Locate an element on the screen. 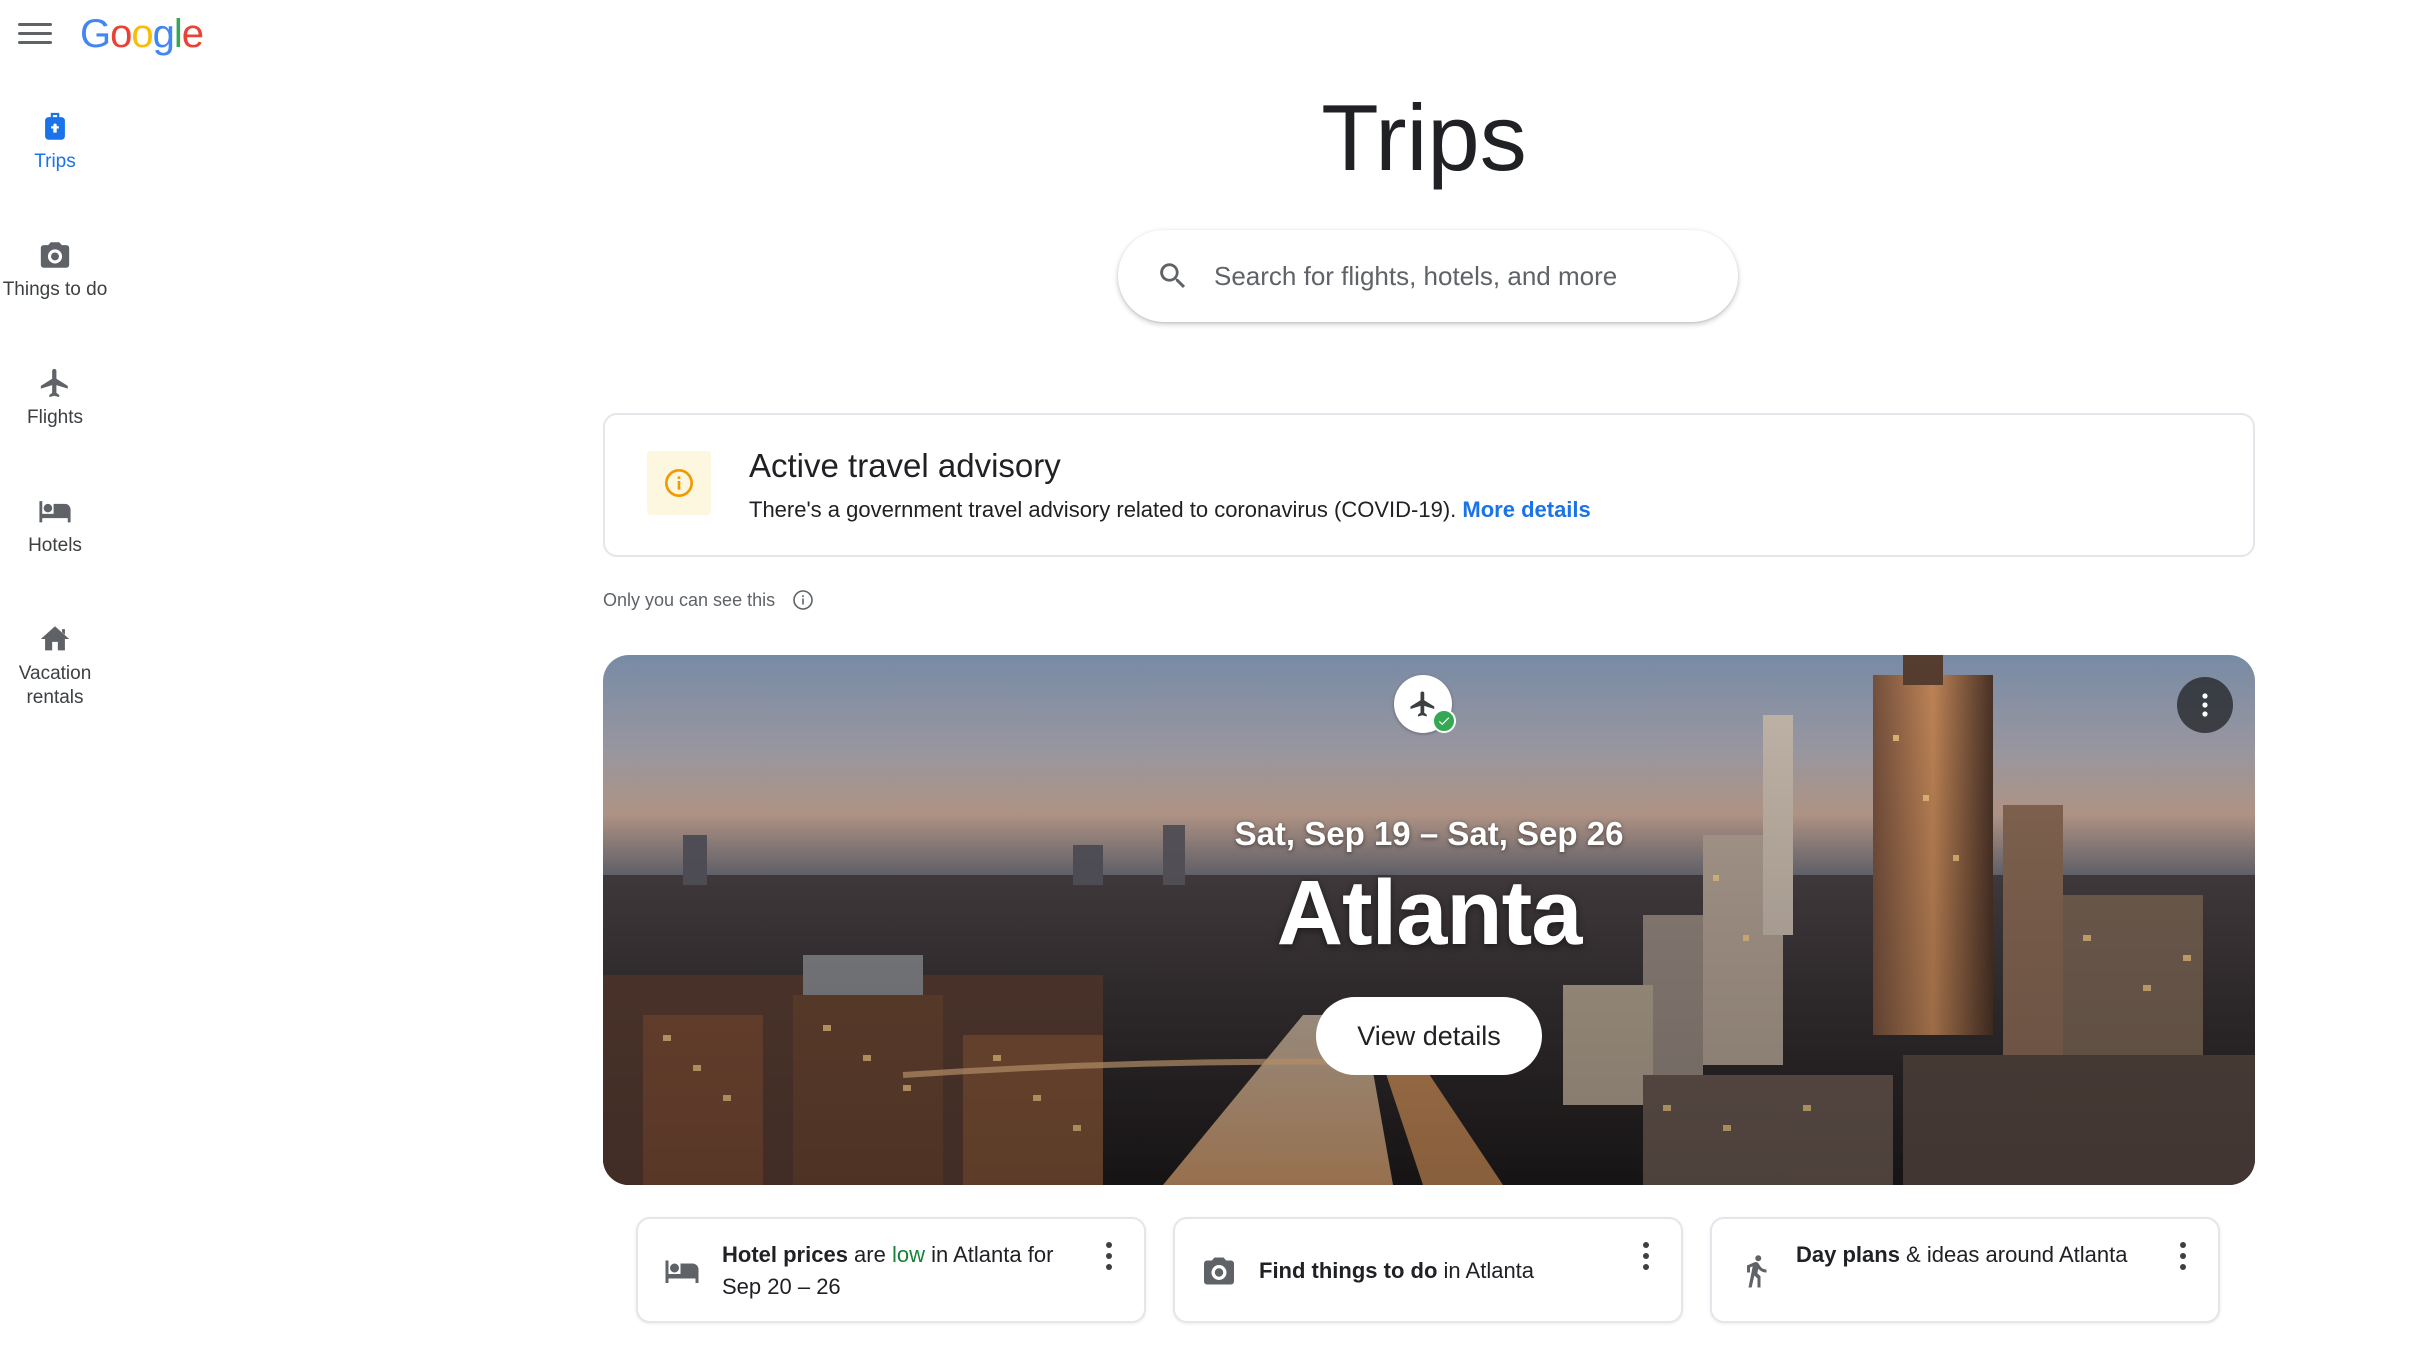 This screenshot has width=2432, height=1358. sidebar-item-label: Things to do is located at coordinates (55, 289).